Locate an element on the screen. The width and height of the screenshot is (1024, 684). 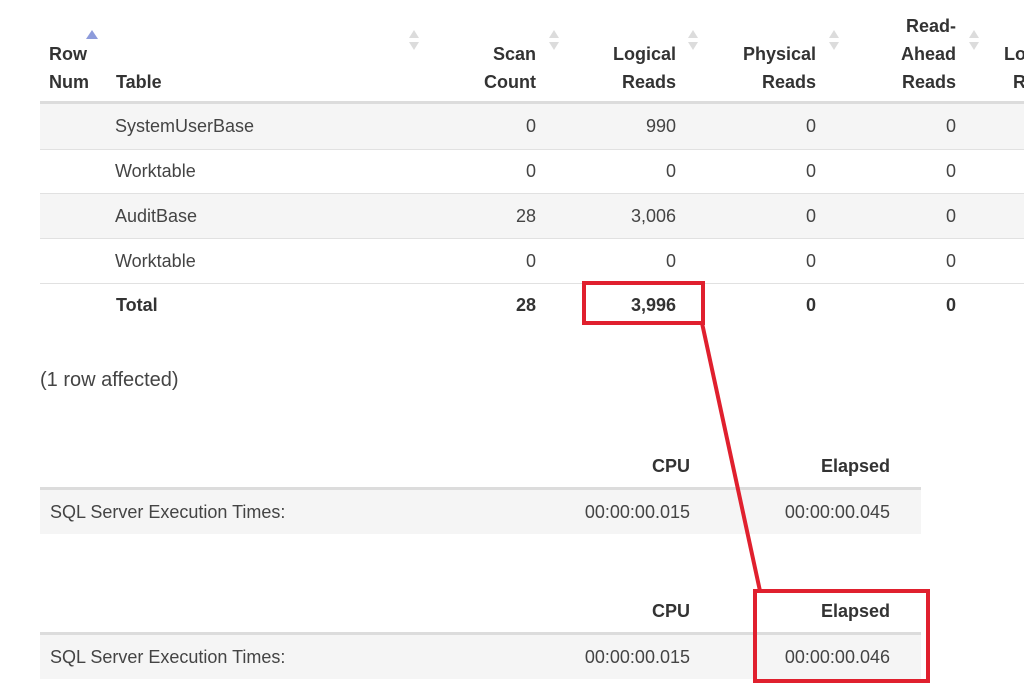
column-header-logical-reads: Logical Reads is located at coordinates (626, 68).